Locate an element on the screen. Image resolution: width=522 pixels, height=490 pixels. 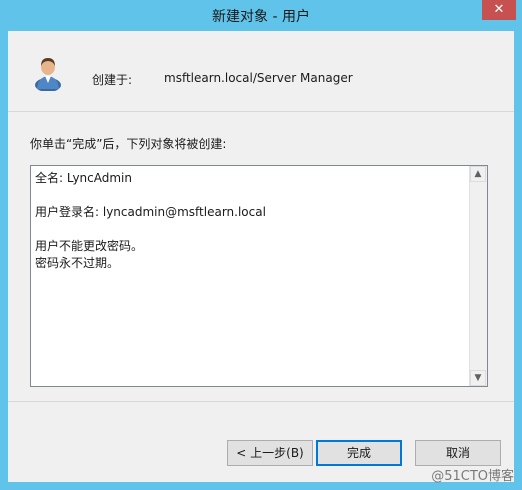
created-in-value: msftlearn.local/Server Manager is located at coordinates (258, 78).